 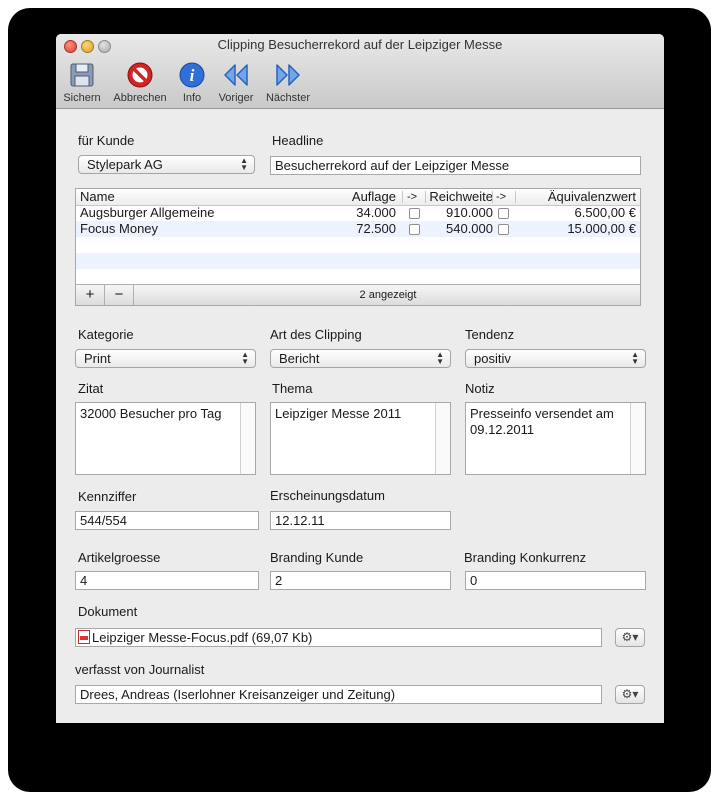 What do you see at coordinates (165, 438) in the screenshot?
I see `zitat-textarea: 32000 Besucher pro Tag` at bounding box center [165, 438].